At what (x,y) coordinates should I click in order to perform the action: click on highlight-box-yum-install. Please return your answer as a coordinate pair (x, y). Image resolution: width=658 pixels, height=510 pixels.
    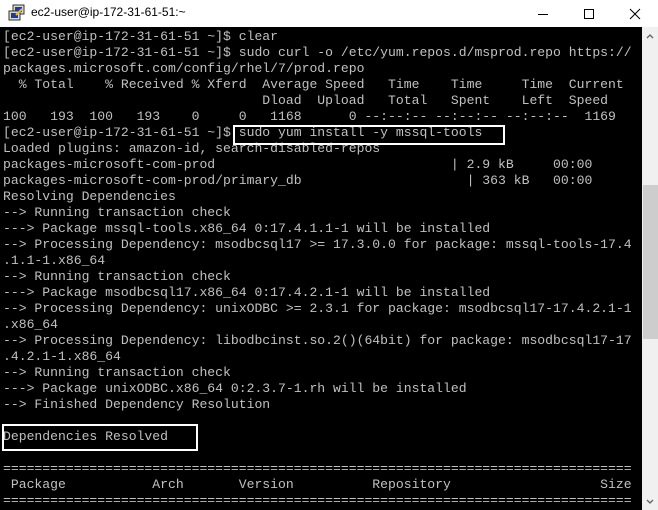
    Looking at the image, I should click on (369, 135).